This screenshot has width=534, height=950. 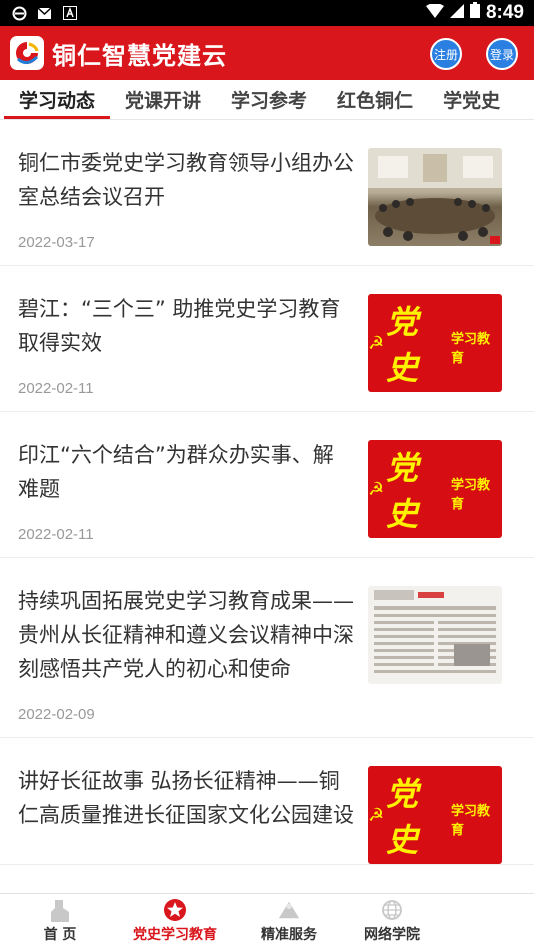 I want to click on nav-online-academy: 网络学院, so click(x=392, y=922).